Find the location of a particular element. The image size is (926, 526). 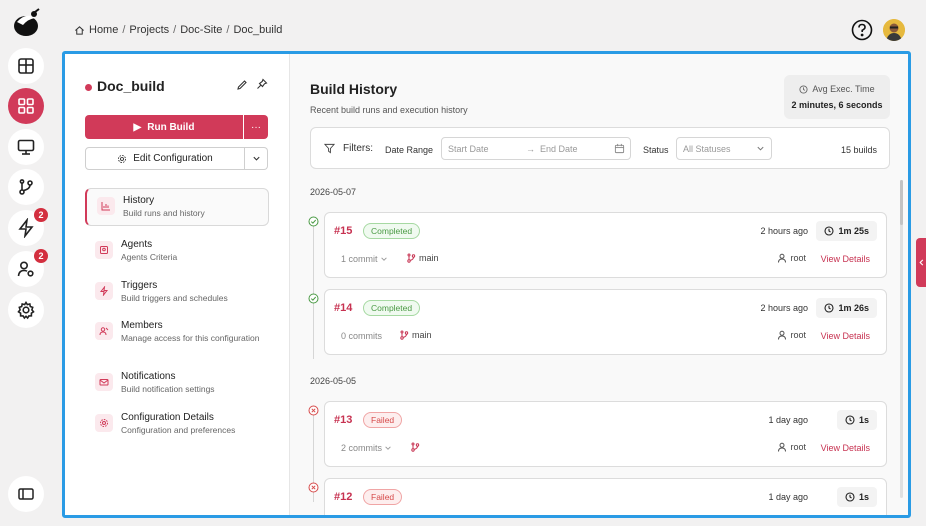

avg-exec-label: Avg Exec. Time is located at coordinates (843, 89).